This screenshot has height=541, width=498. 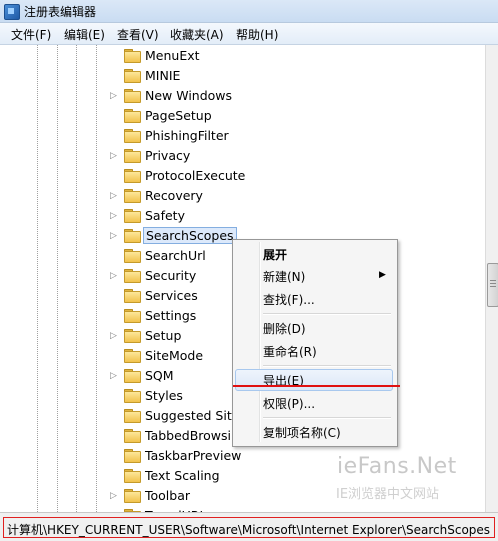 What do you see at coordinates (230, 496) in the screenshot?
I see `tree-item: ▷ Toolbar` at bounding box center [230, 496].